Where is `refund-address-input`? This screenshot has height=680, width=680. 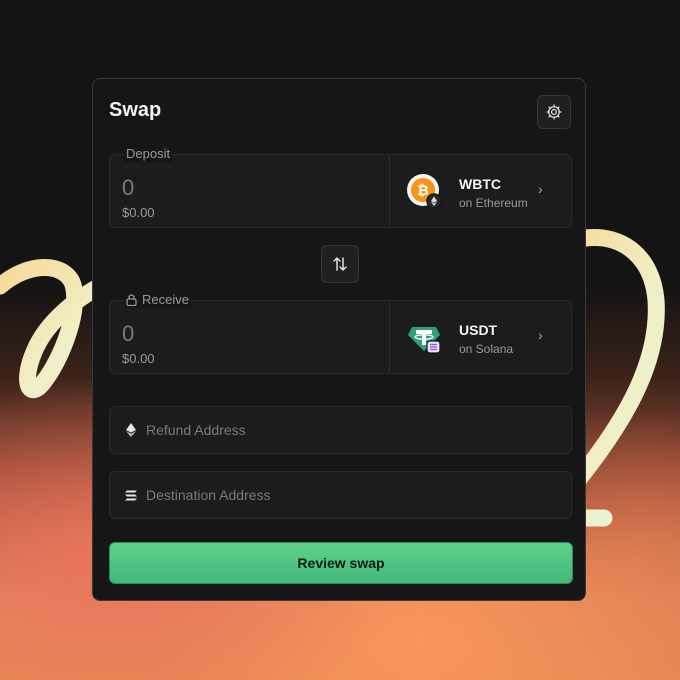
refund-address-input is located at coordinates (346, 430).